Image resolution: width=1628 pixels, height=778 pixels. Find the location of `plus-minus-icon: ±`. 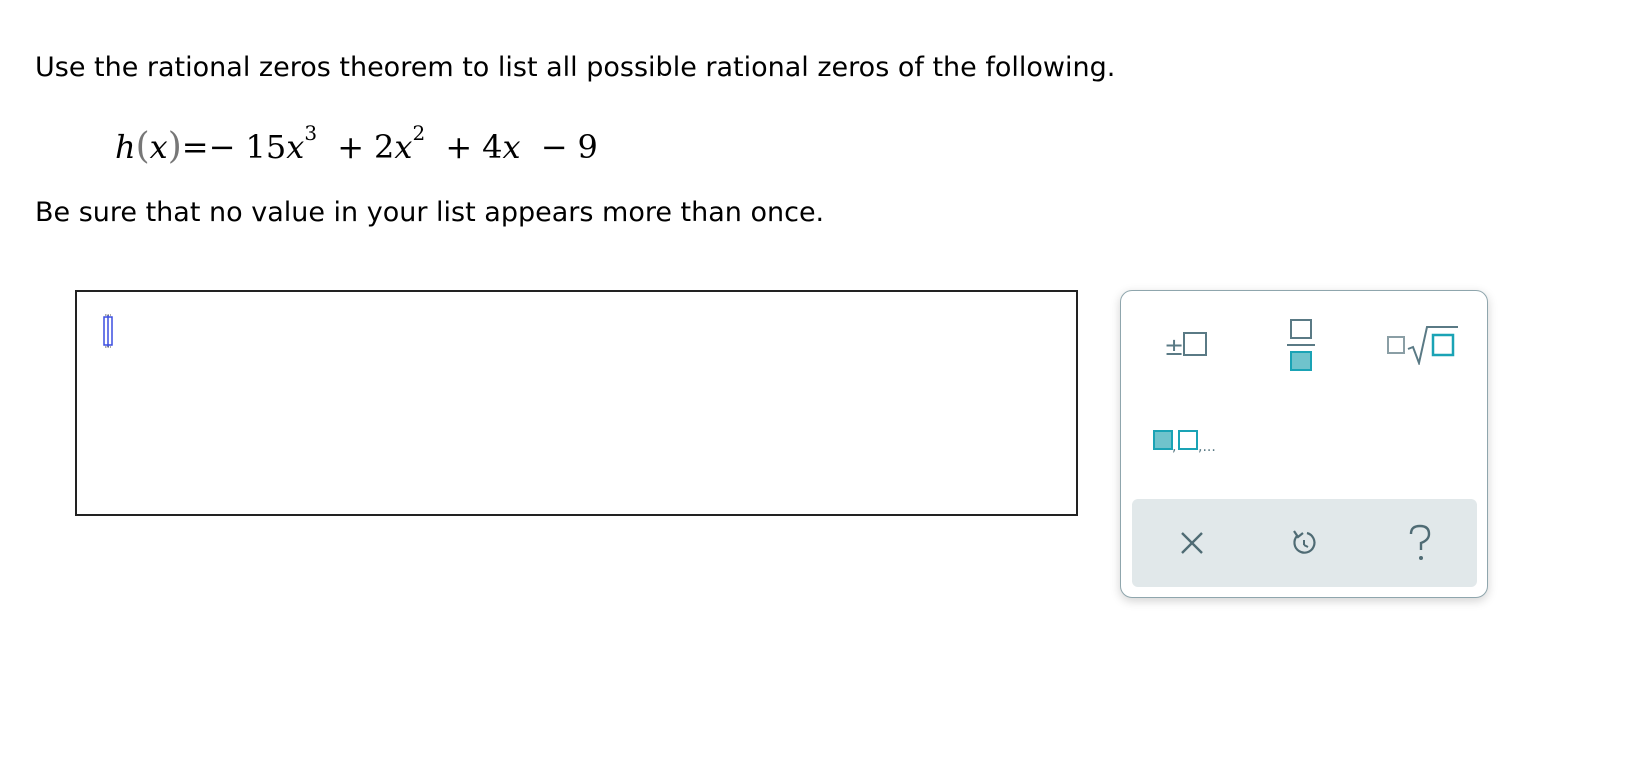

plus-minus-icon: ± is located at coordinates (1185, 346).